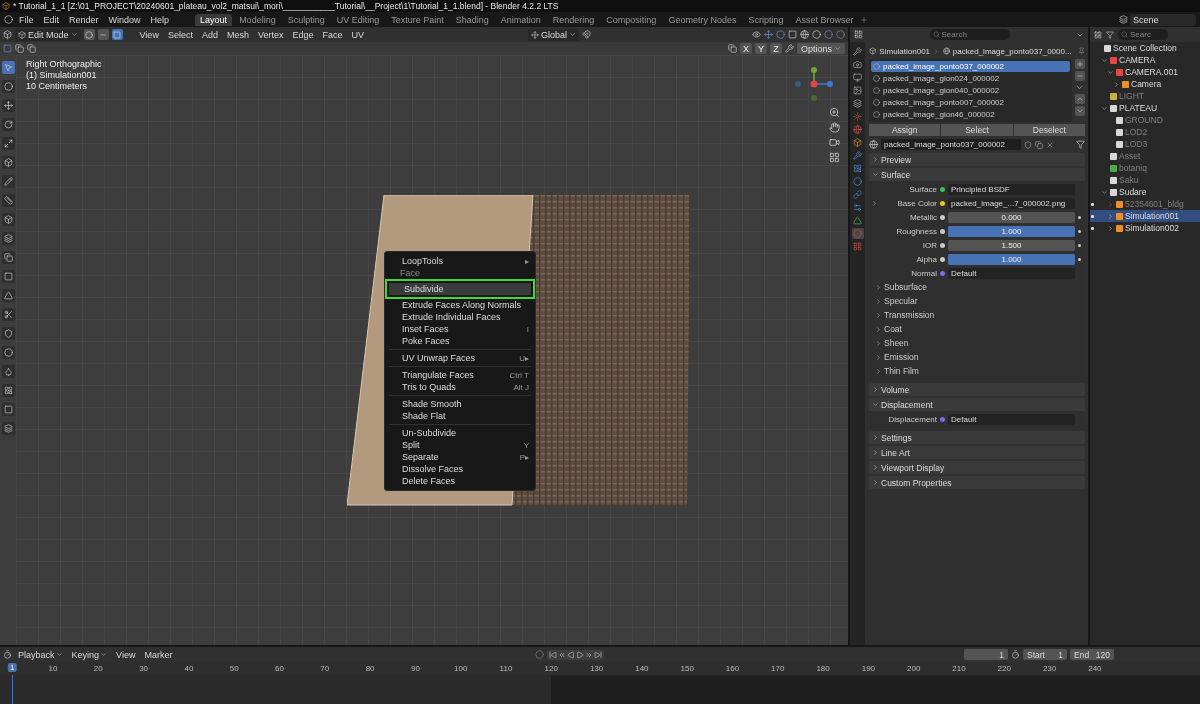  Describe the element at coordinates (158, 654) in the screenshot. I see `menu-item: Marker` at that location.